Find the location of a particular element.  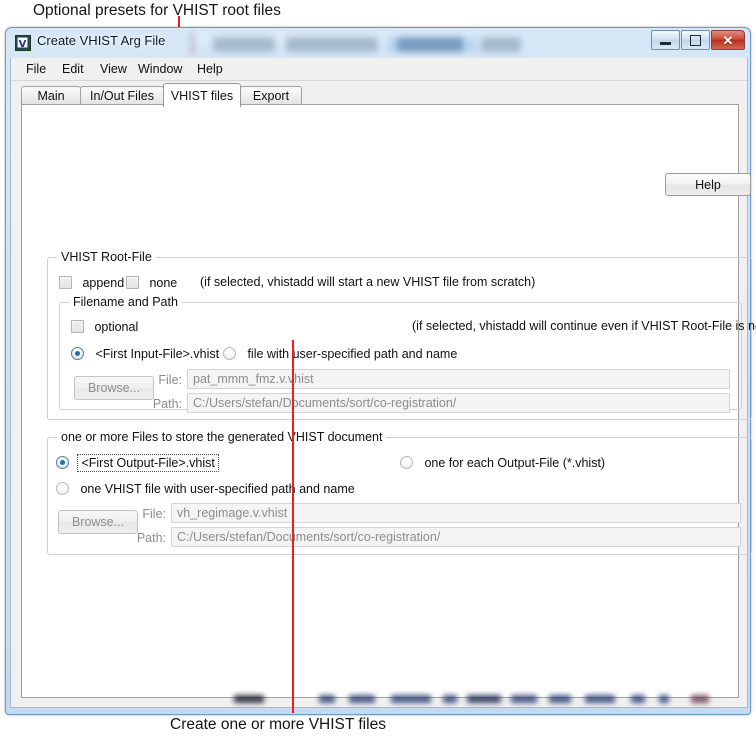

tab-main: Main is located at coordinates (51, 95).